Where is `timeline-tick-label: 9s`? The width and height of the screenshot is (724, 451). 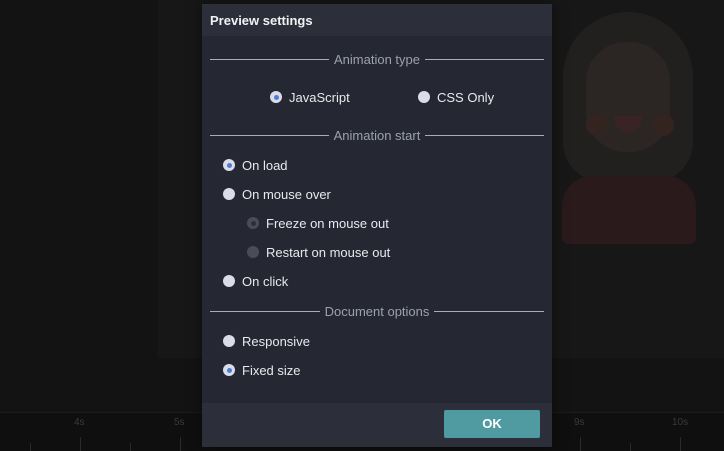
timeline-tick-label: 9s is located at coordinates (579, 422).